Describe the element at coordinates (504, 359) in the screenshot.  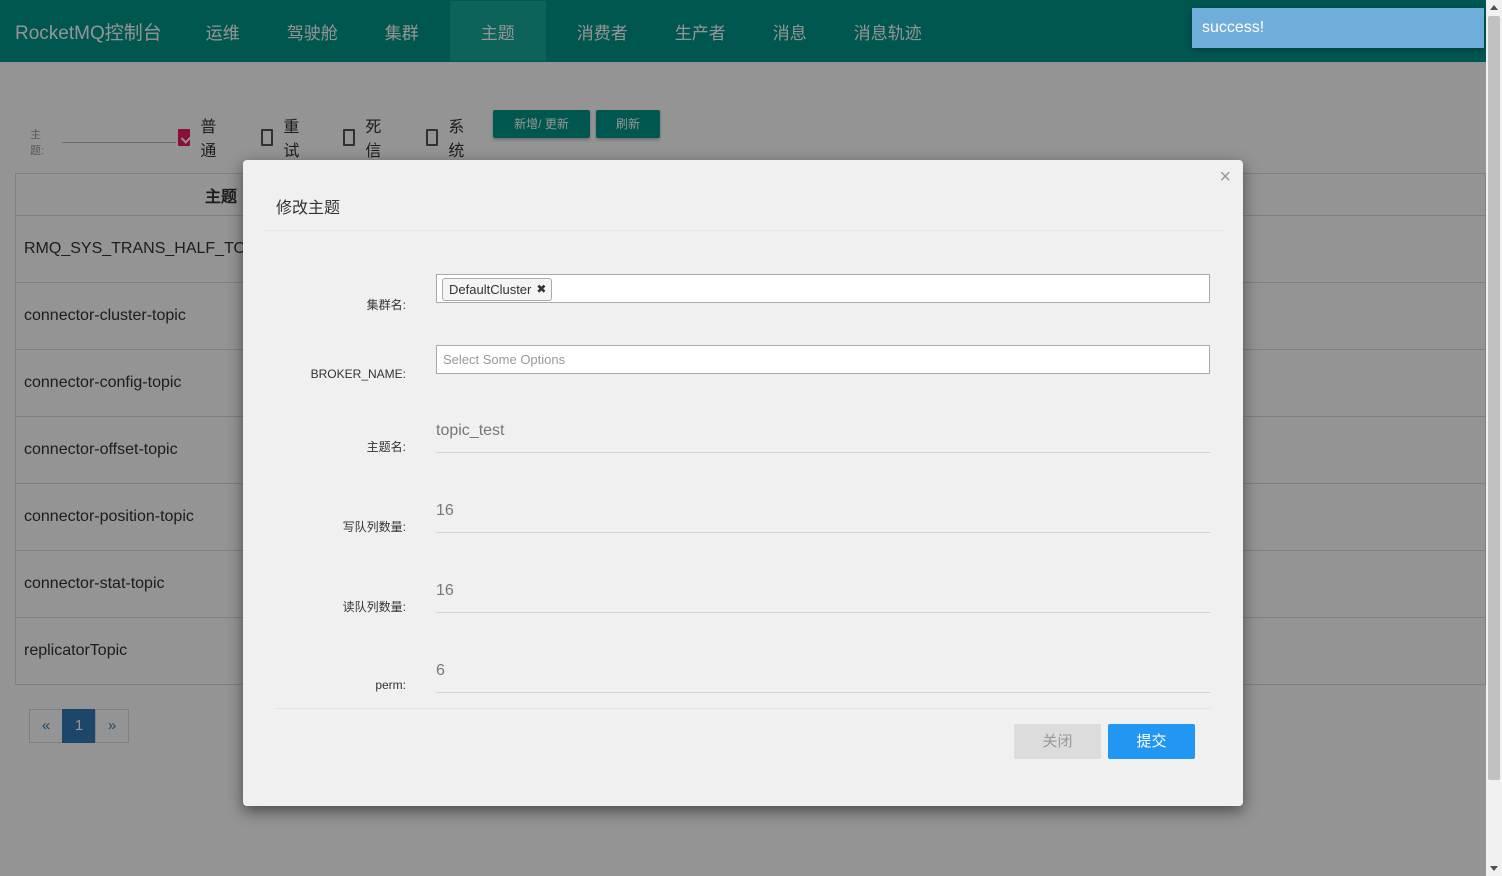
I see `broker-select-placeholder: Select Some Options` at that location.